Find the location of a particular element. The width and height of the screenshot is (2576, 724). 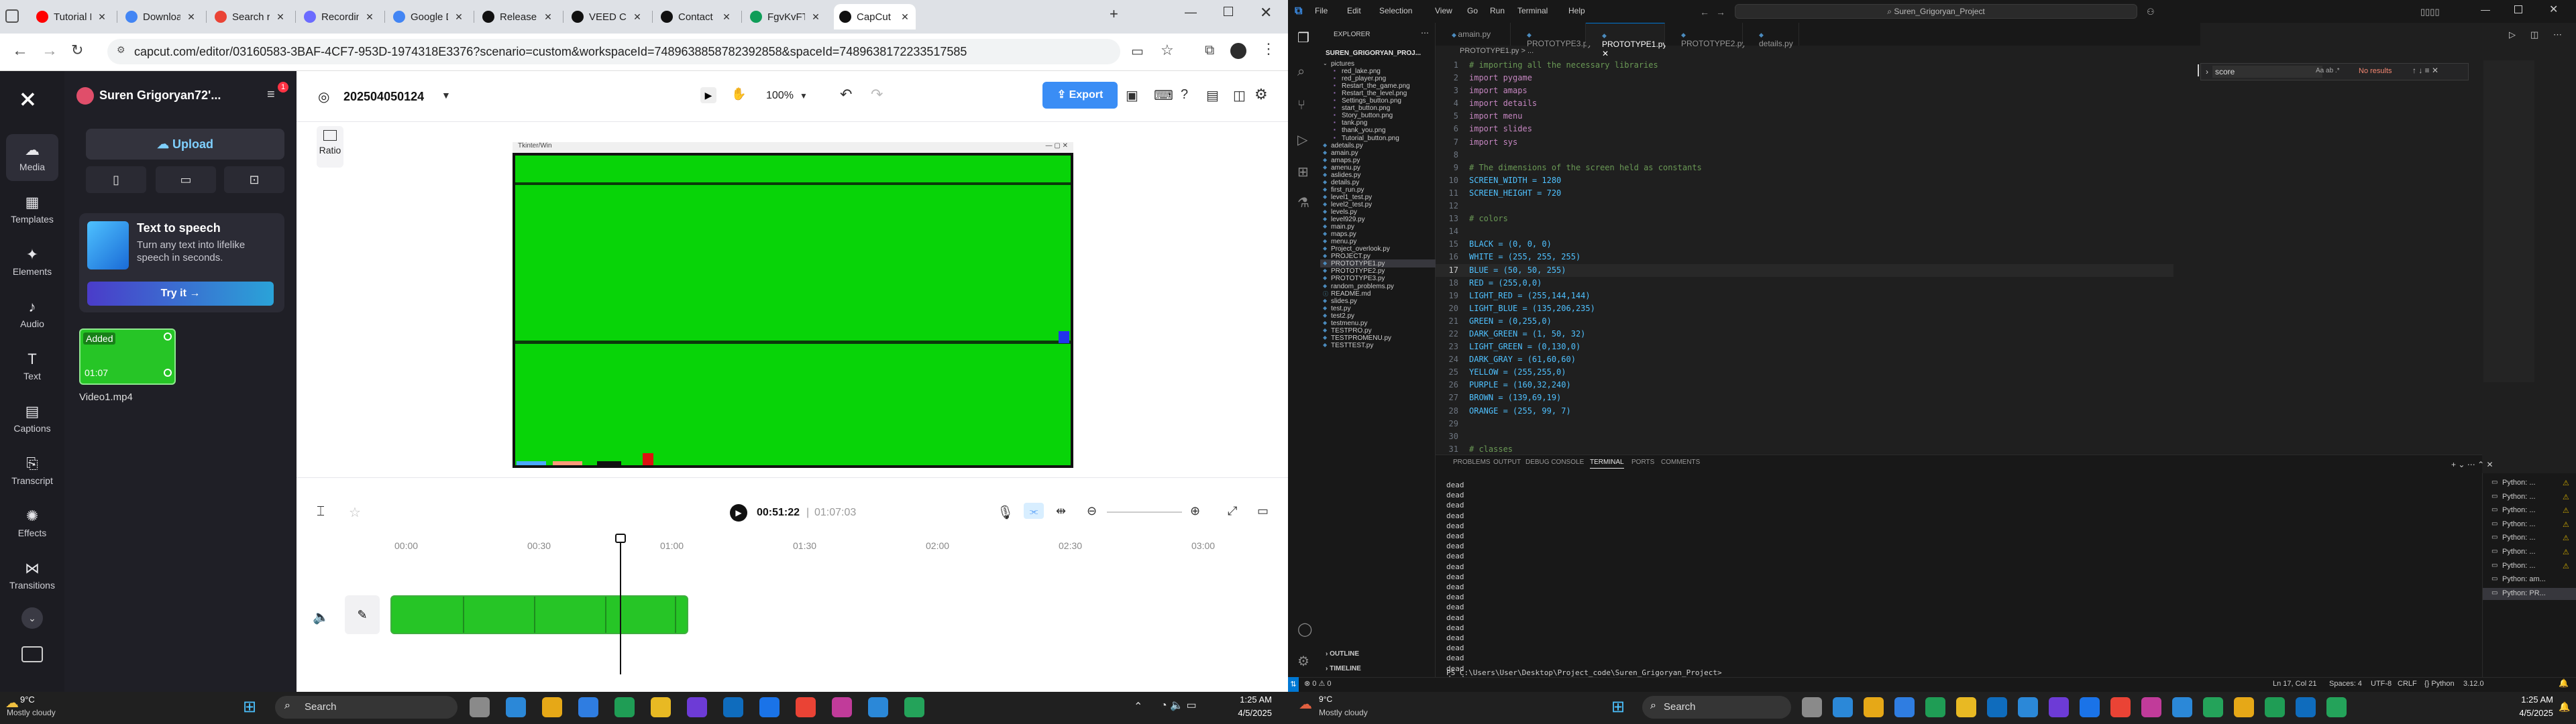

vs-maximize-button is located at coordinates (2518, 9).